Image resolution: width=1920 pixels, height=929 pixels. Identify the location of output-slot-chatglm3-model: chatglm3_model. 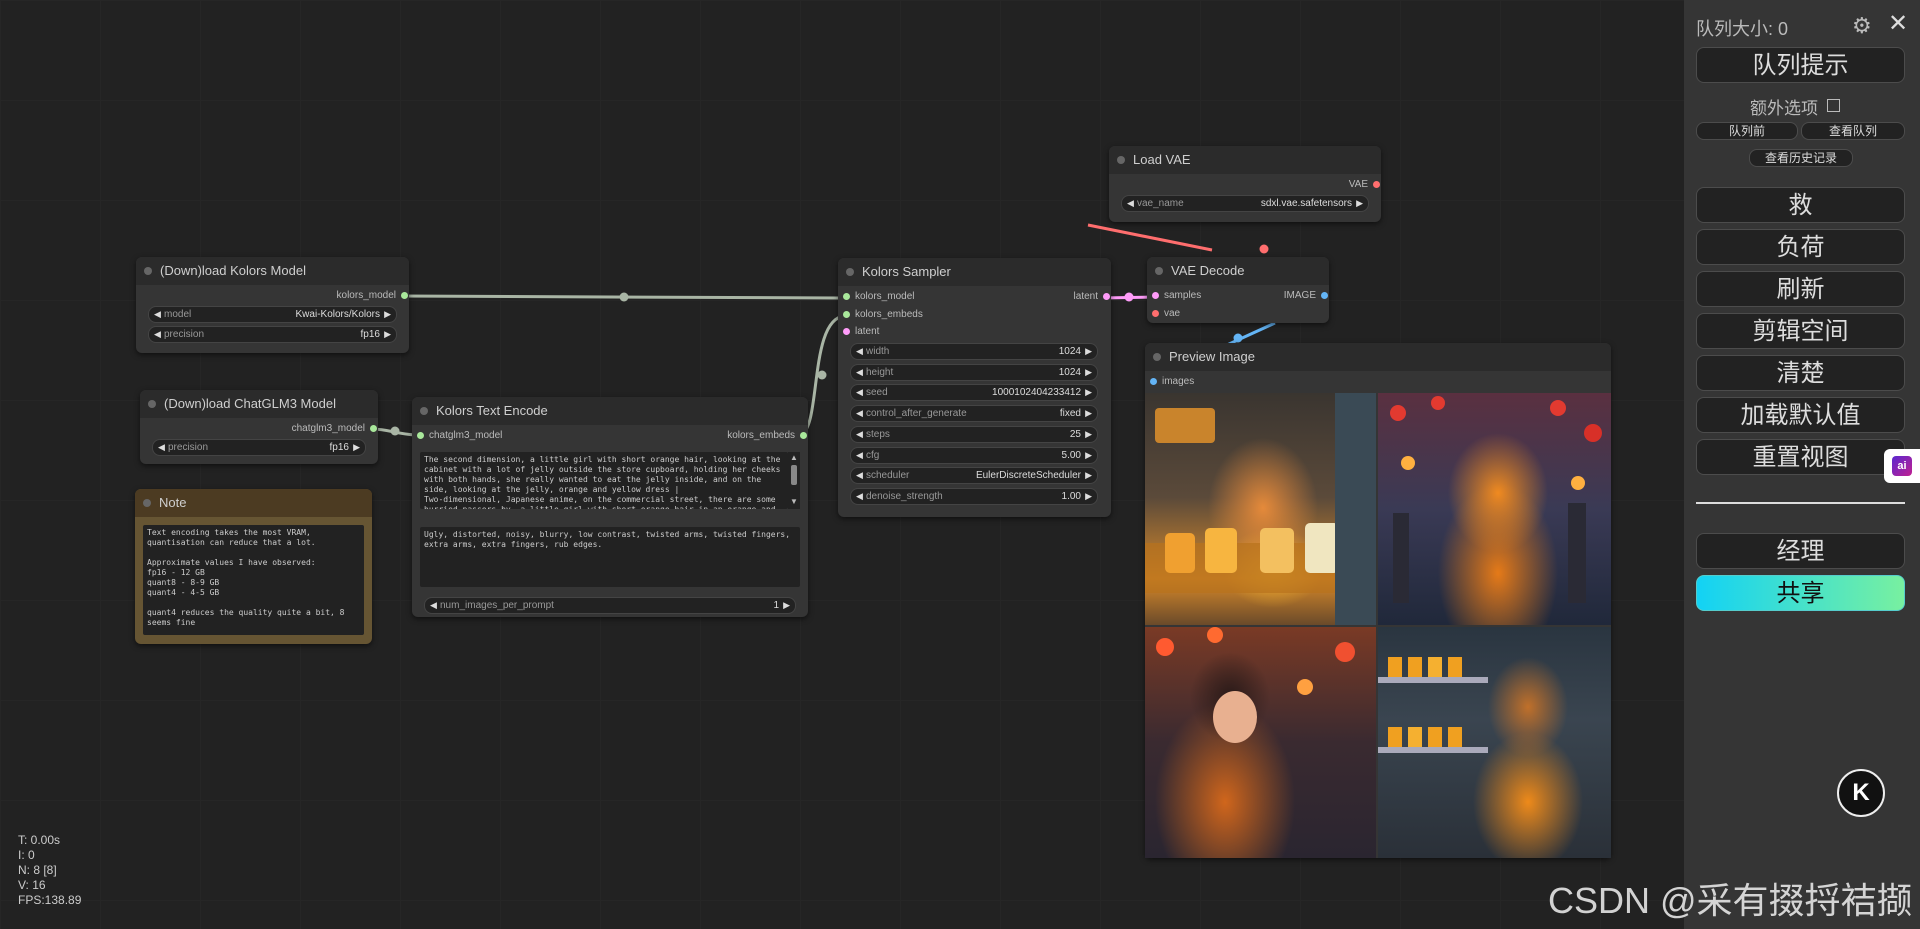
(271, 429).